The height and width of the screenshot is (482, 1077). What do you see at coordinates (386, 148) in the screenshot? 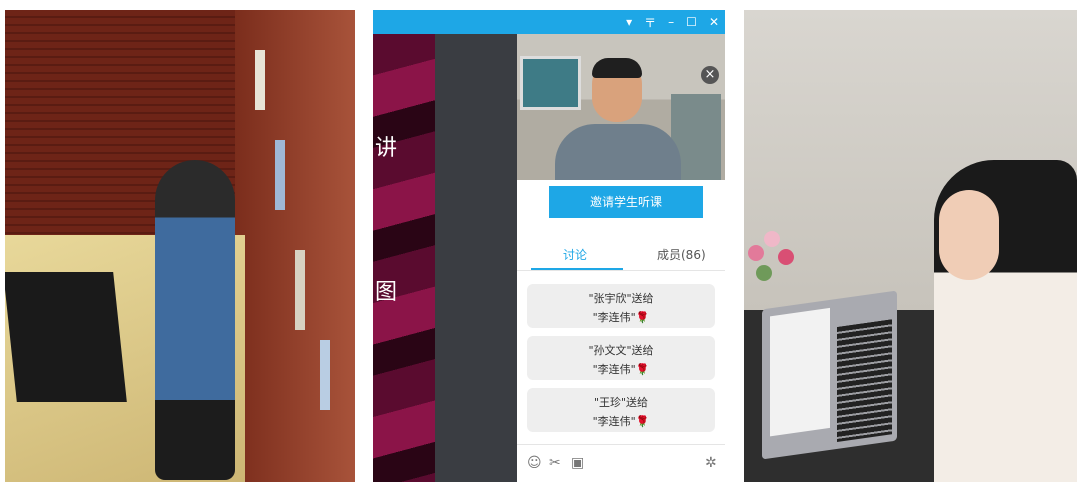
I see `slide-text: 讲` at bounding box center [386, 148].